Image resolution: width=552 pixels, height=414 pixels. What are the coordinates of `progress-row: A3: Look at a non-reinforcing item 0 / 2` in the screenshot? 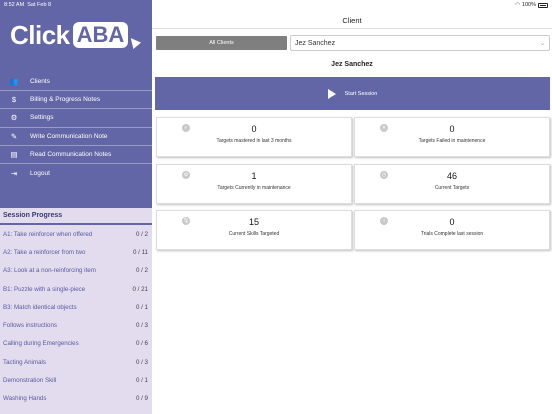 It's located at (76, 271).